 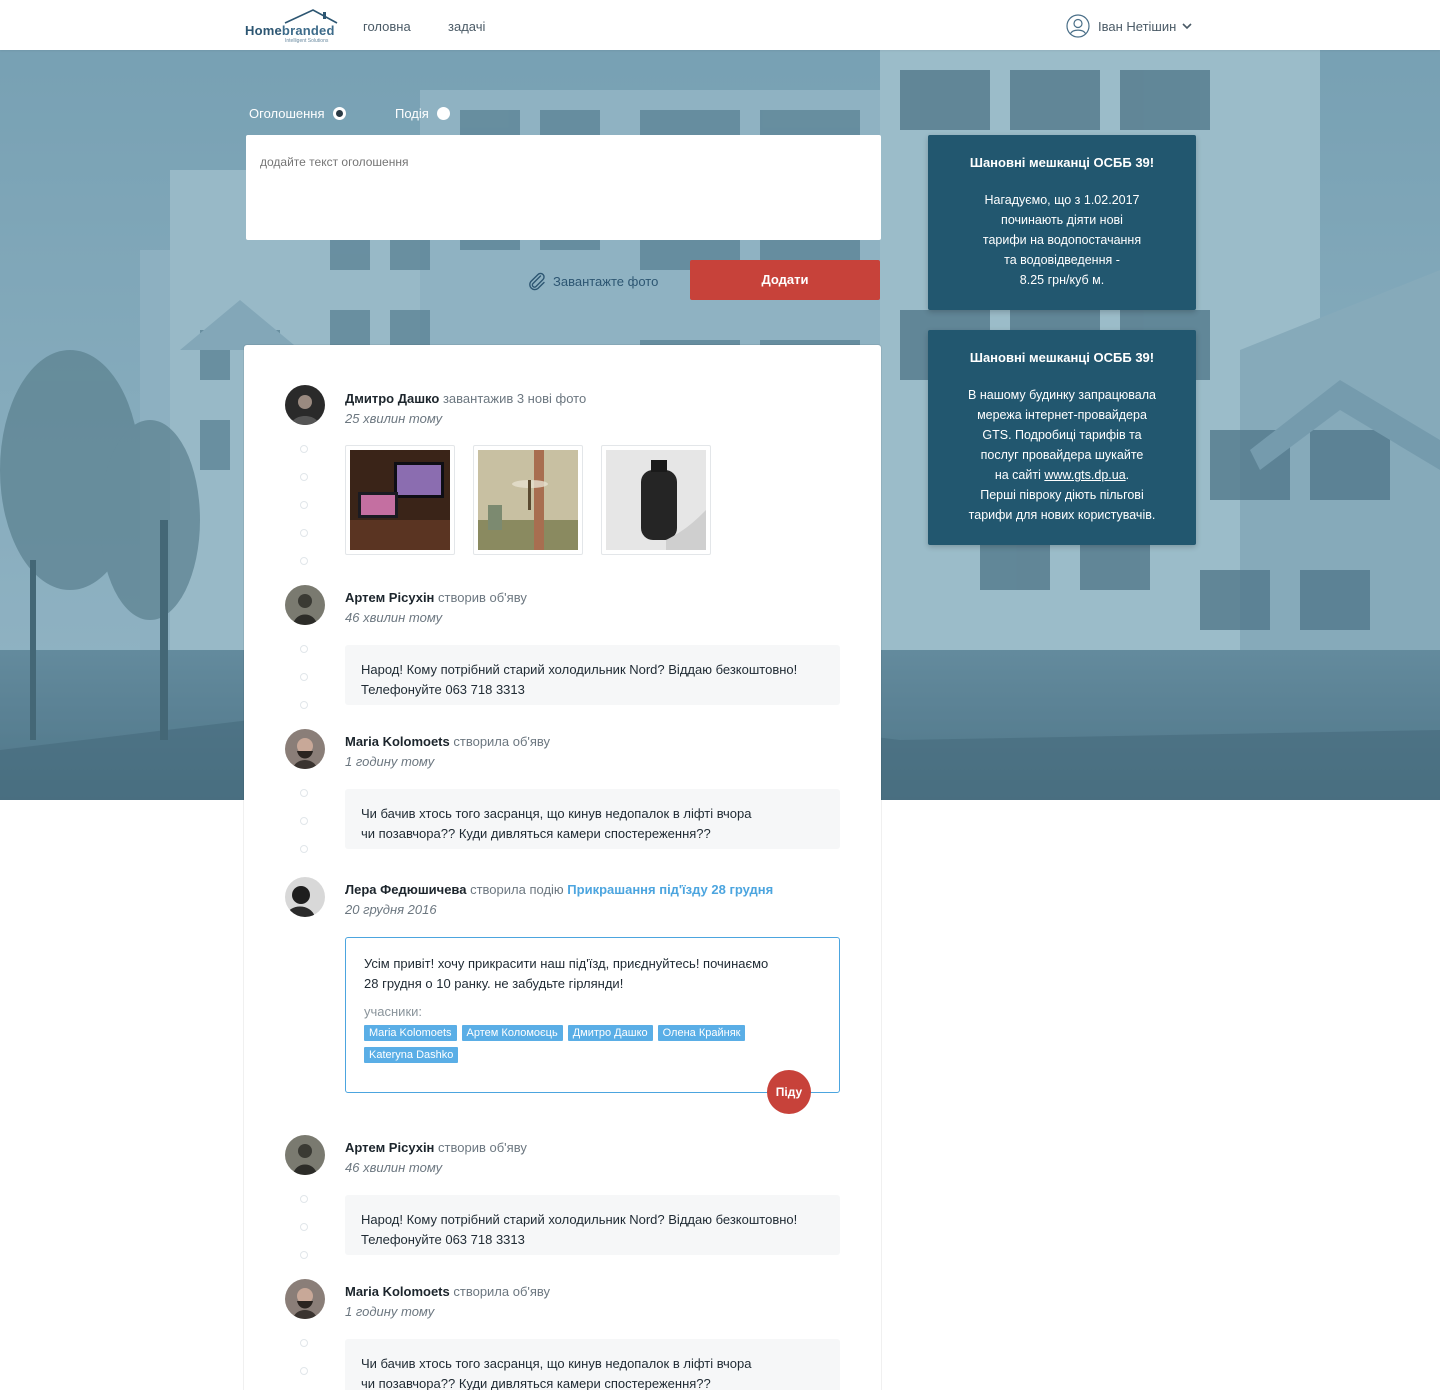 I want to click on announcement-text-input, so click(x=563, y=187).